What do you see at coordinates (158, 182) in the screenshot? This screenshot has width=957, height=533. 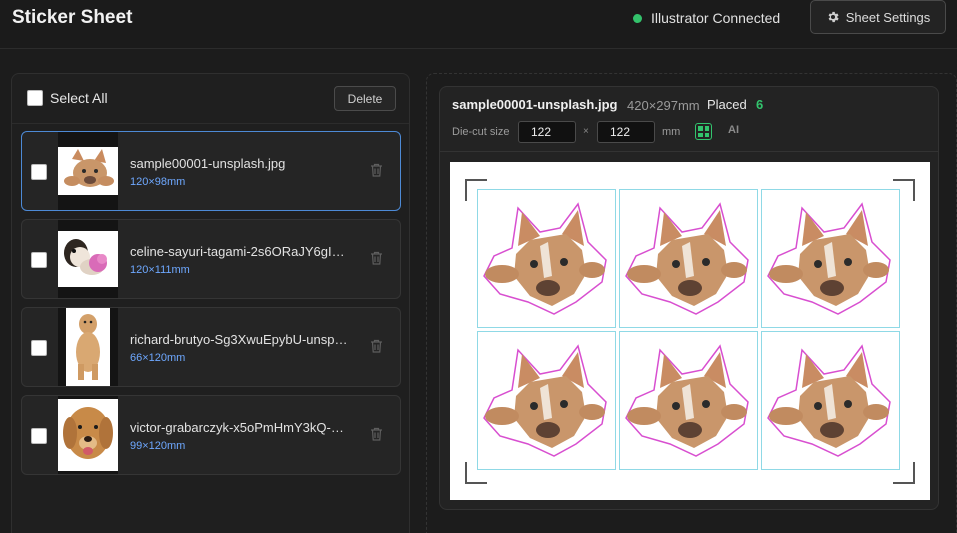 I see `item-dimensions: 120×98mm` at bounding box center [158, 182].